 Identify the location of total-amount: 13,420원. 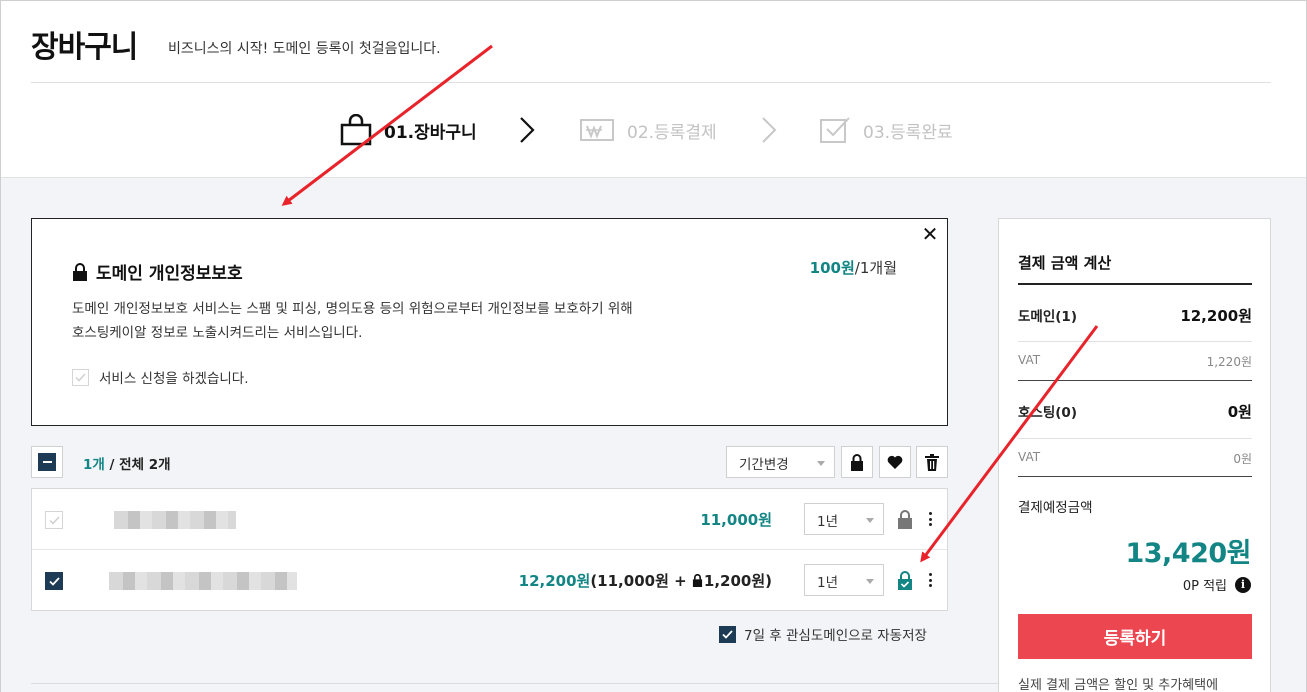
(1188, 553).